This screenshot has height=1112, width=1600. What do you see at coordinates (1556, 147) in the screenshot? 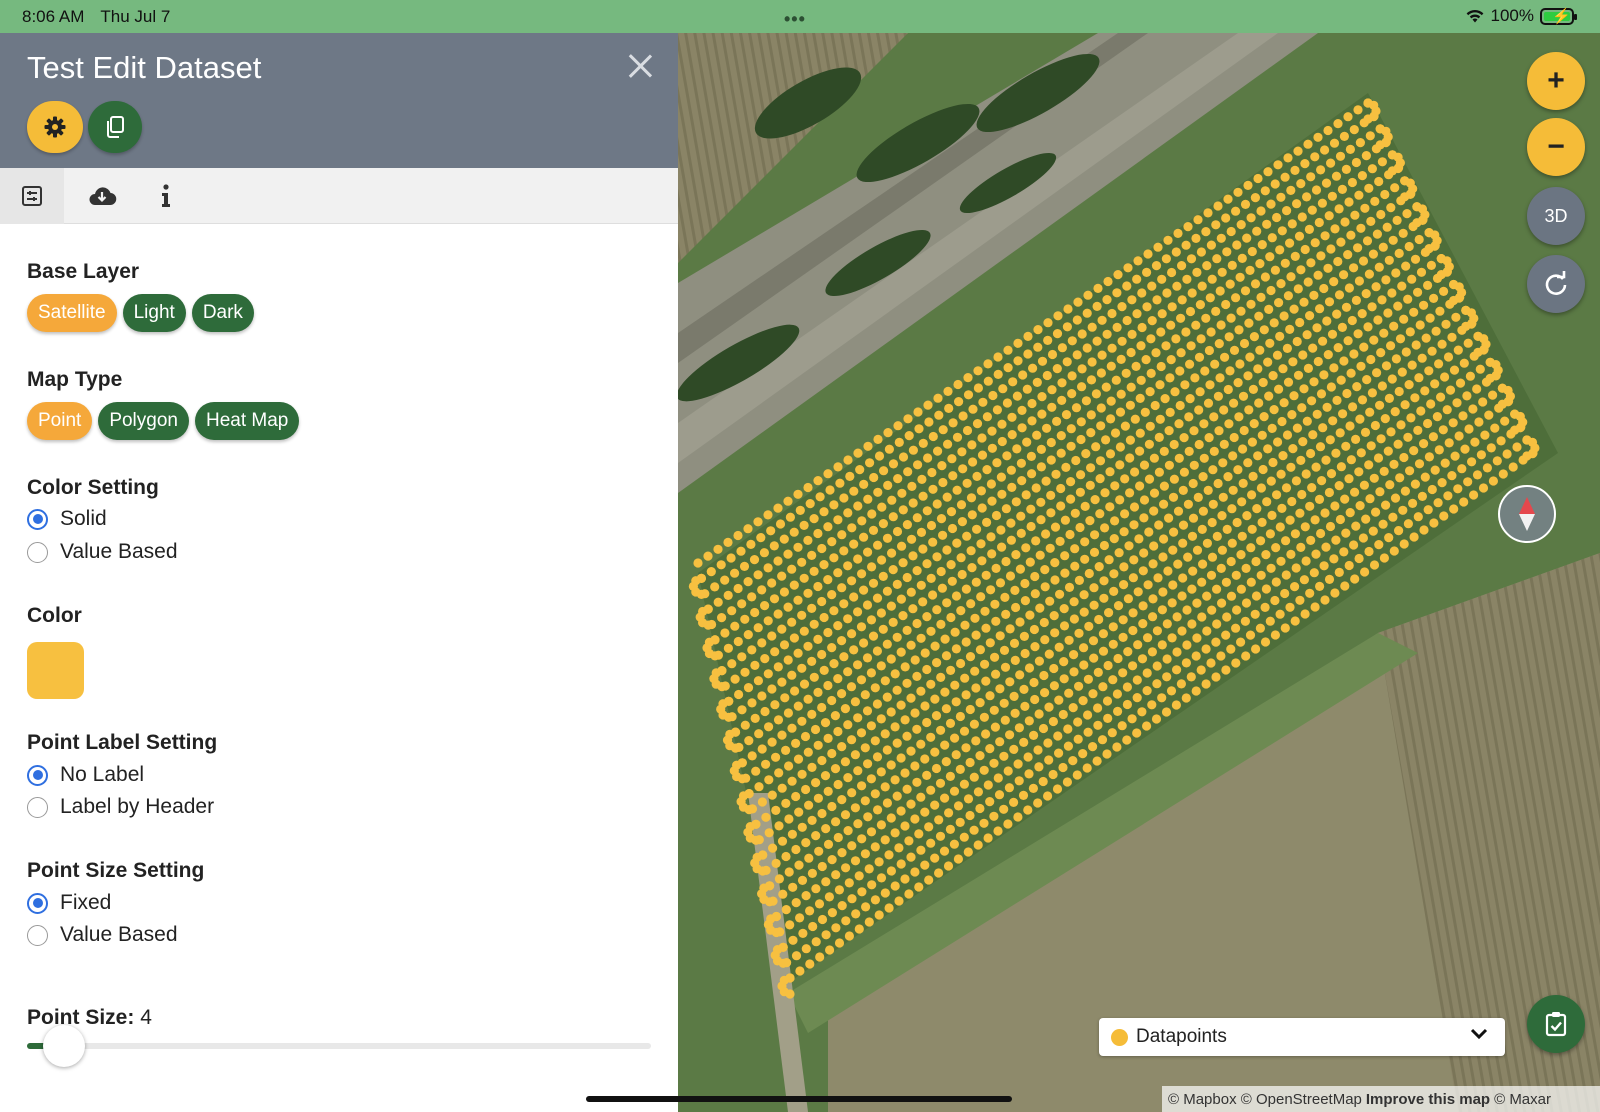
I see `zoom-out-button: −` at bounding box center [1556, 147].